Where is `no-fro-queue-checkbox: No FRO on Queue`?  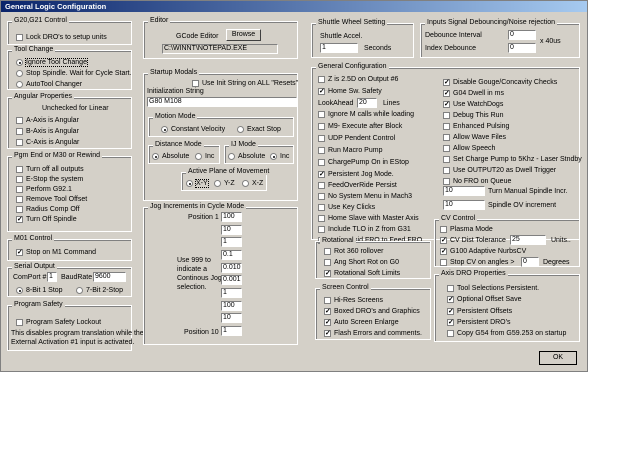 no-fro-queue-checkbox: No FRO on Queue is located at coordinates (477, 181).